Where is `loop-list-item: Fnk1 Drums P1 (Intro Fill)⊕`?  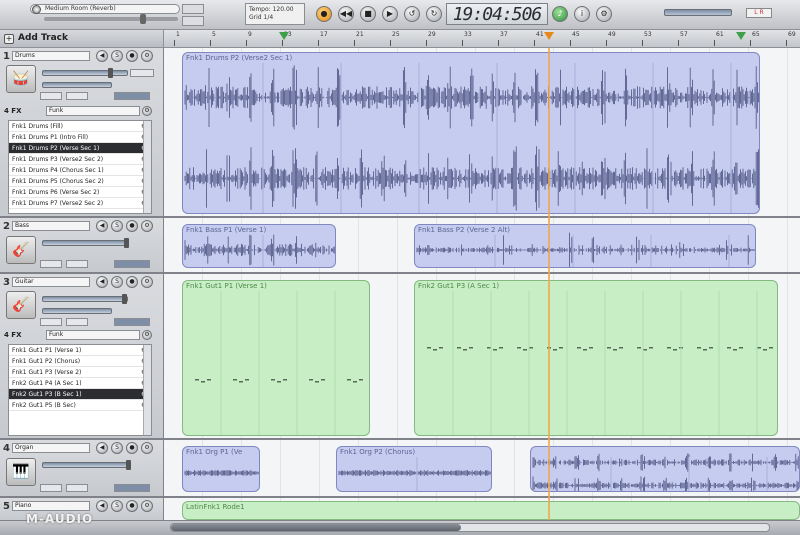
loop-list-item: Fnk1 Drums P1 (Intro Fill)⊕ is located at coordinates (80, 137).